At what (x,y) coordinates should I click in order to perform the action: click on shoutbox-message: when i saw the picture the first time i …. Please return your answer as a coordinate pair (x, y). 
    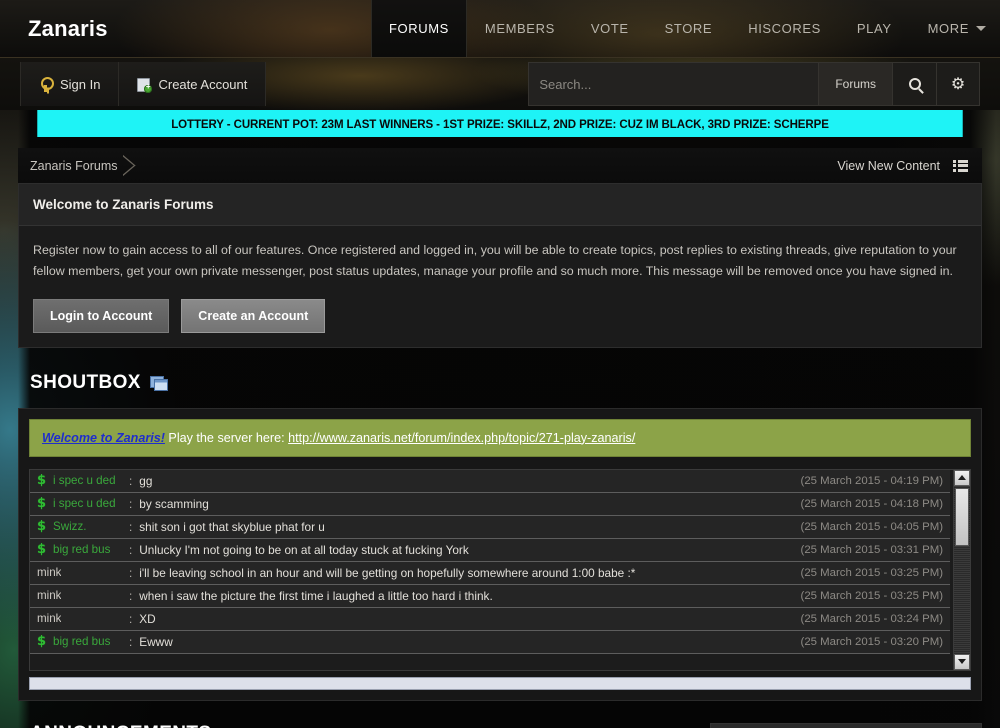
    Looking at the image, I should click on (316, 595).